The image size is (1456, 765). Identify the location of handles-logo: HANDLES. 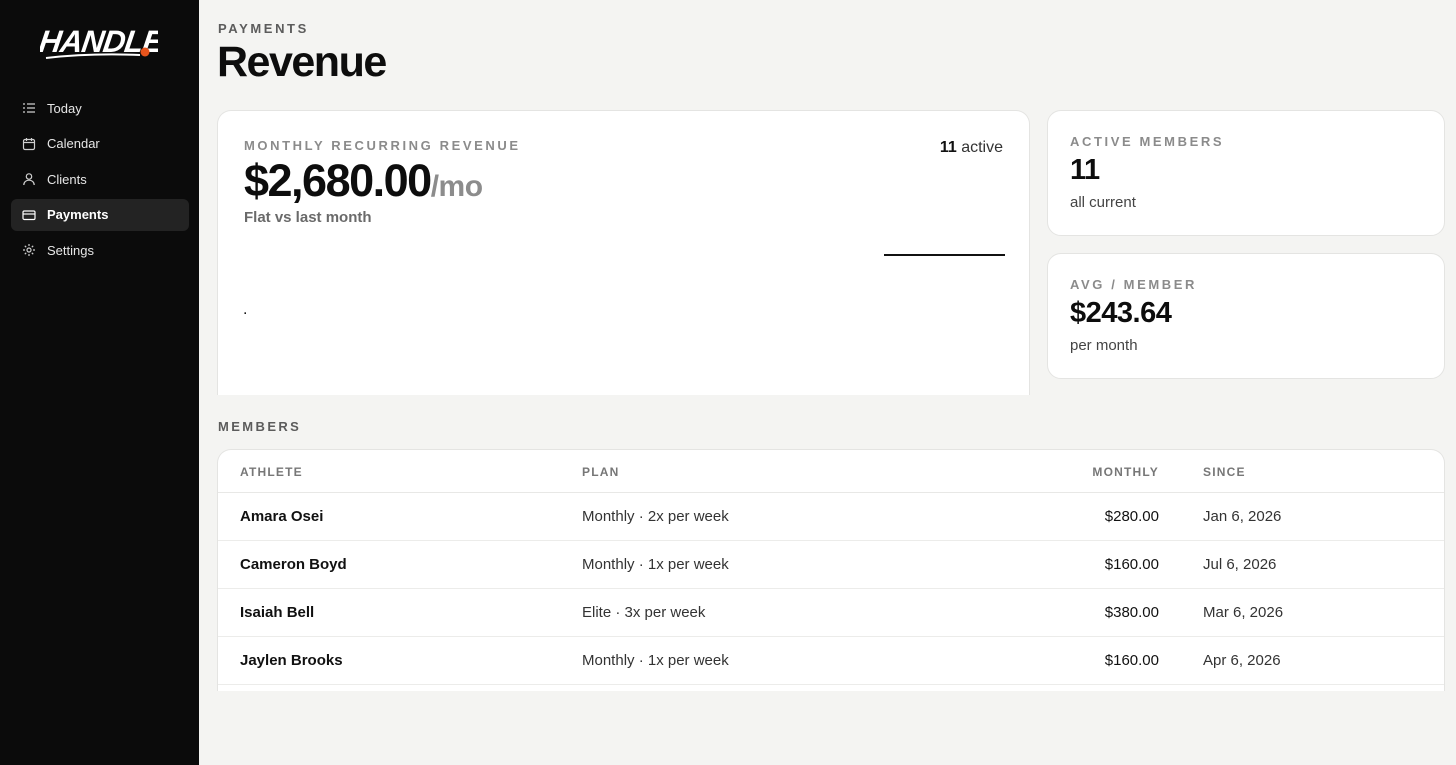
(111, 44).